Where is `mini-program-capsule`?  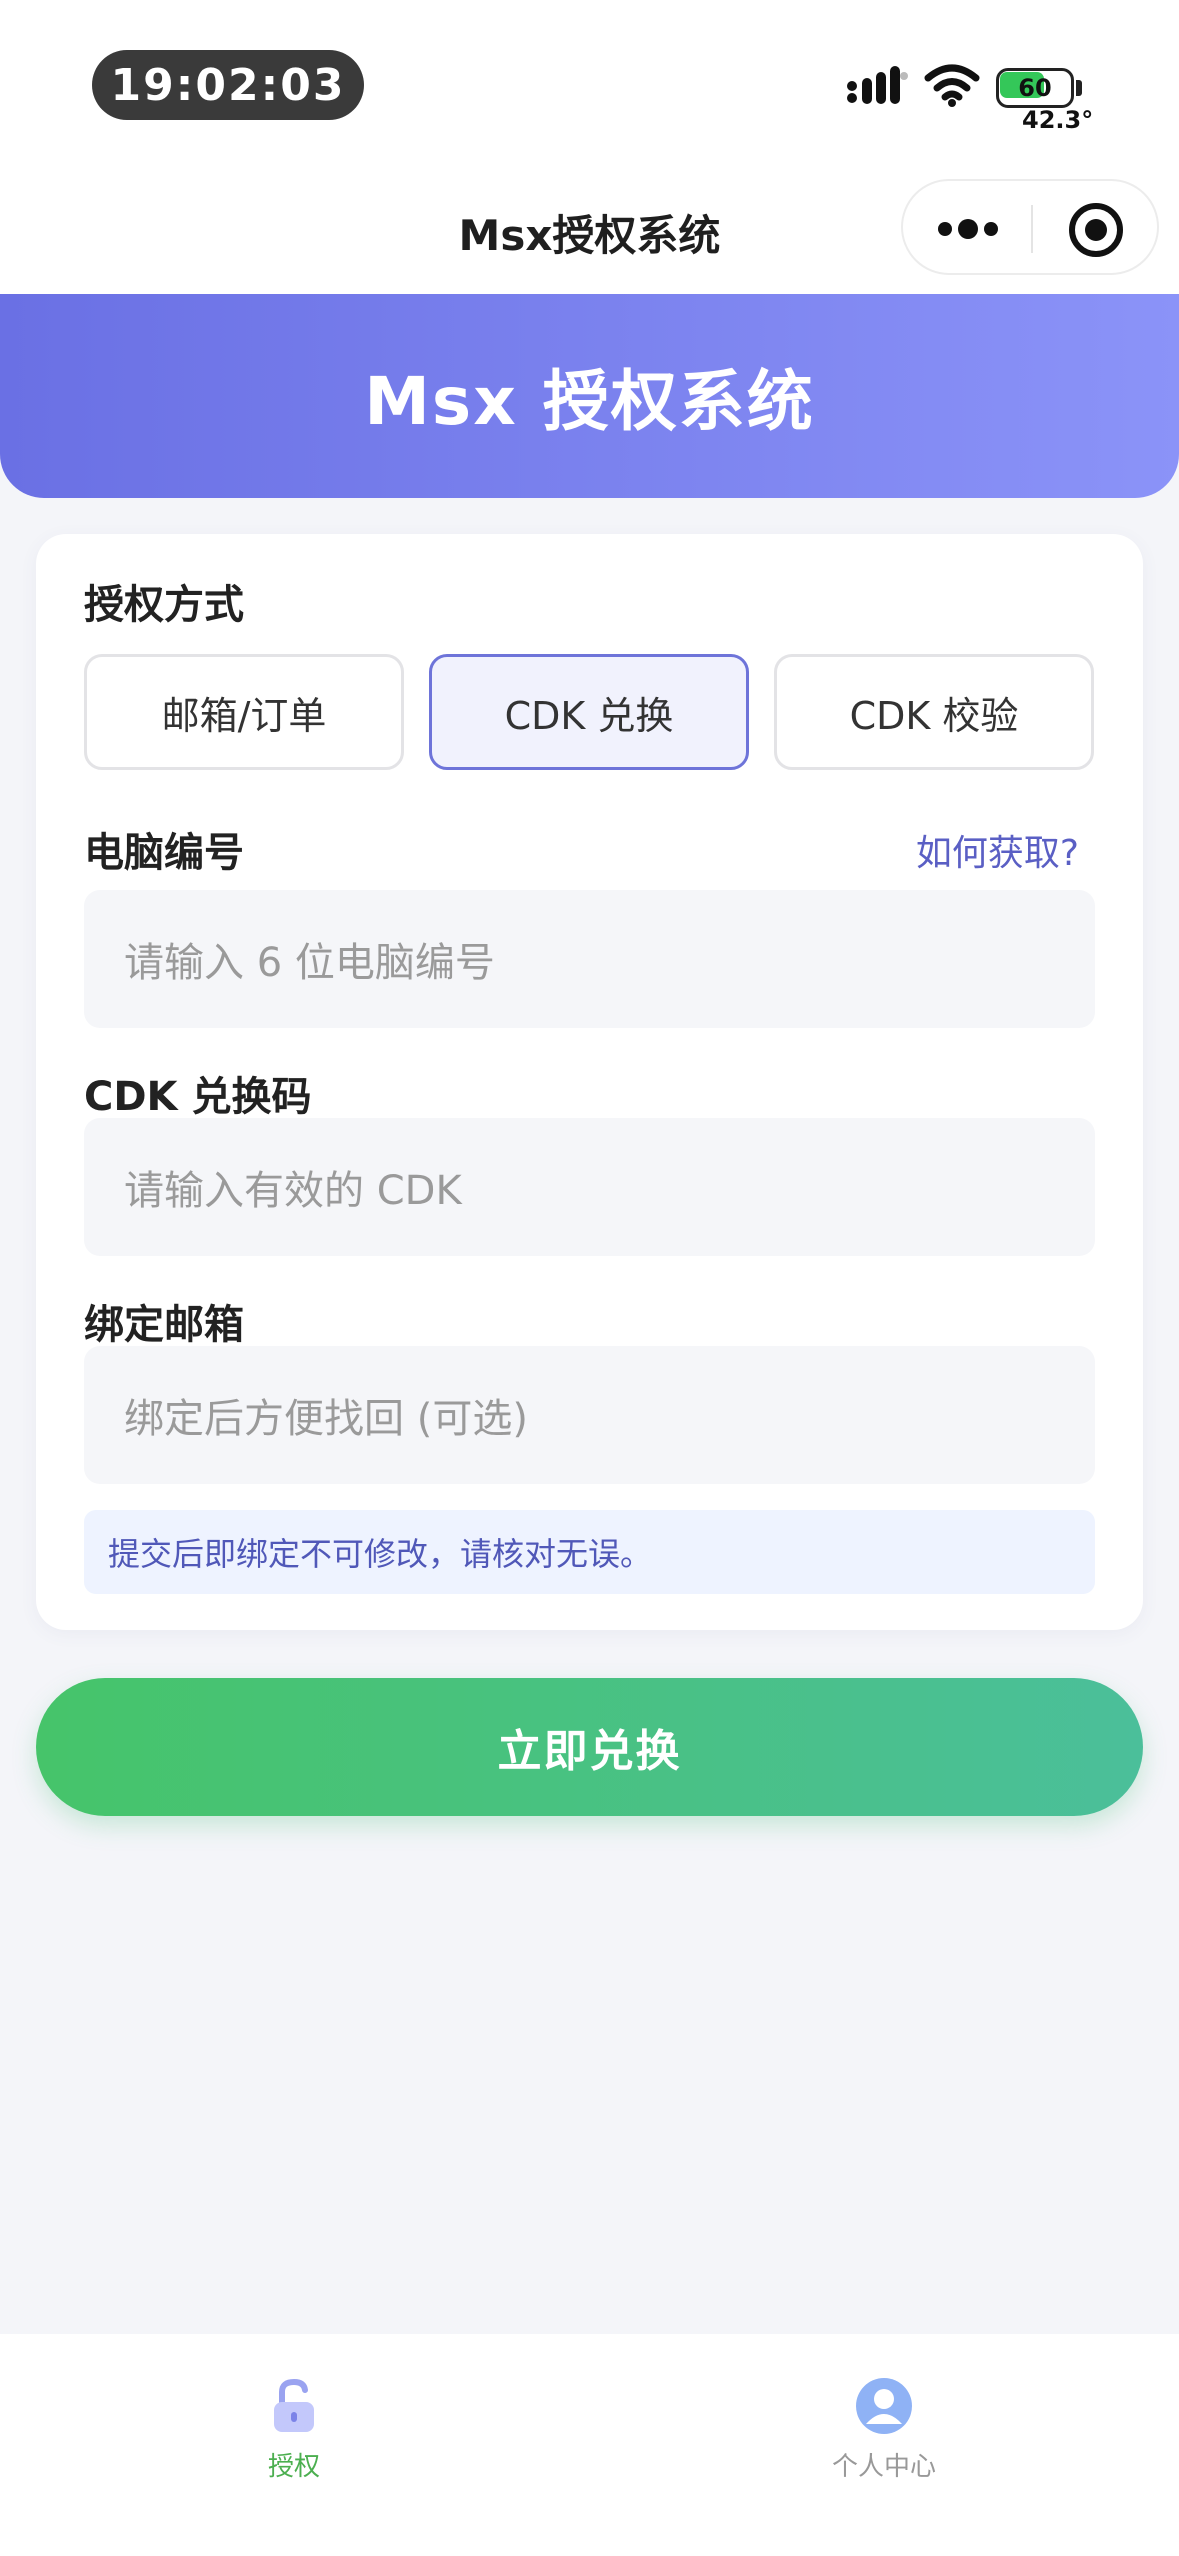 mini-program-capsule is located at coordinates (1030, 227).